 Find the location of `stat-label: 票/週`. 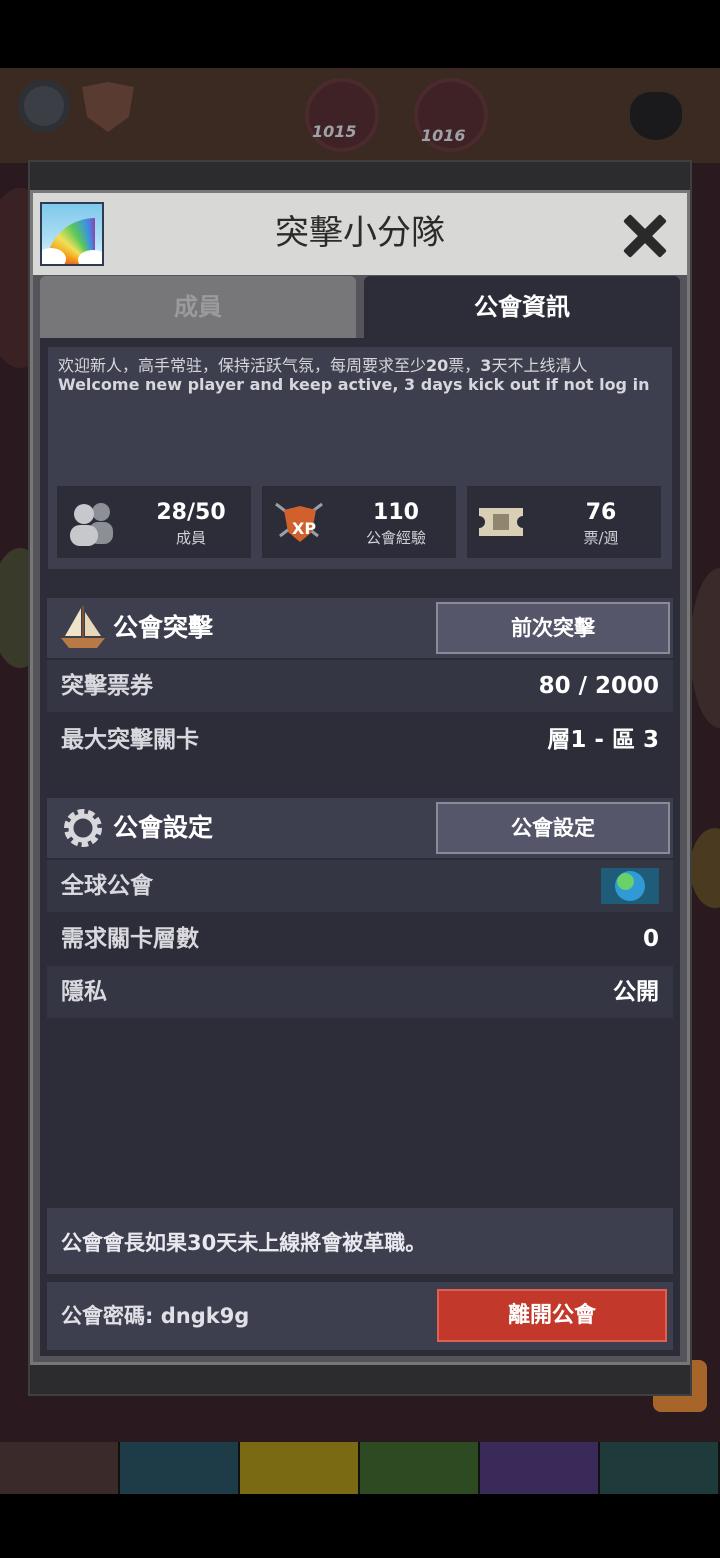

stat-label: 票/週 is located at coordinates (601, 538).